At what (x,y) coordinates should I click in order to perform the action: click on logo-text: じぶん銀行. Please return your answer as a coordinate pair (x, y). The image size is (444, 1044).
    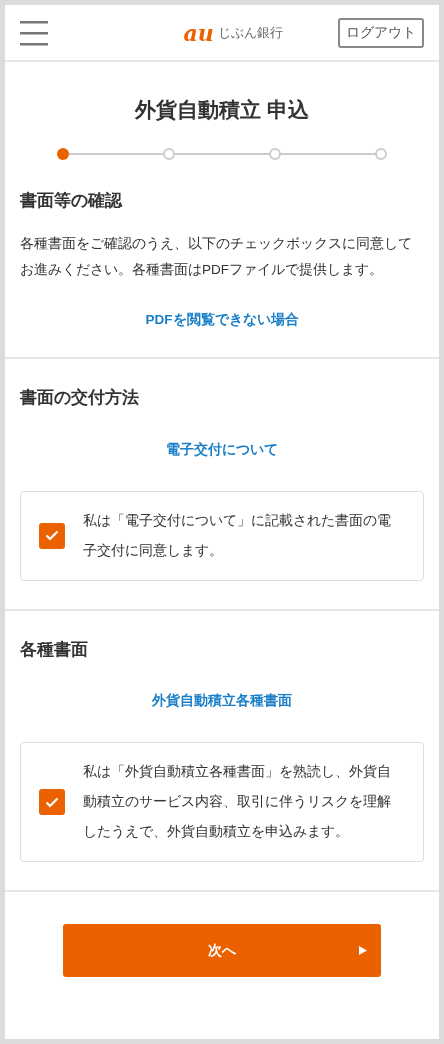
    Looking at the image, I should click on (250, 32).